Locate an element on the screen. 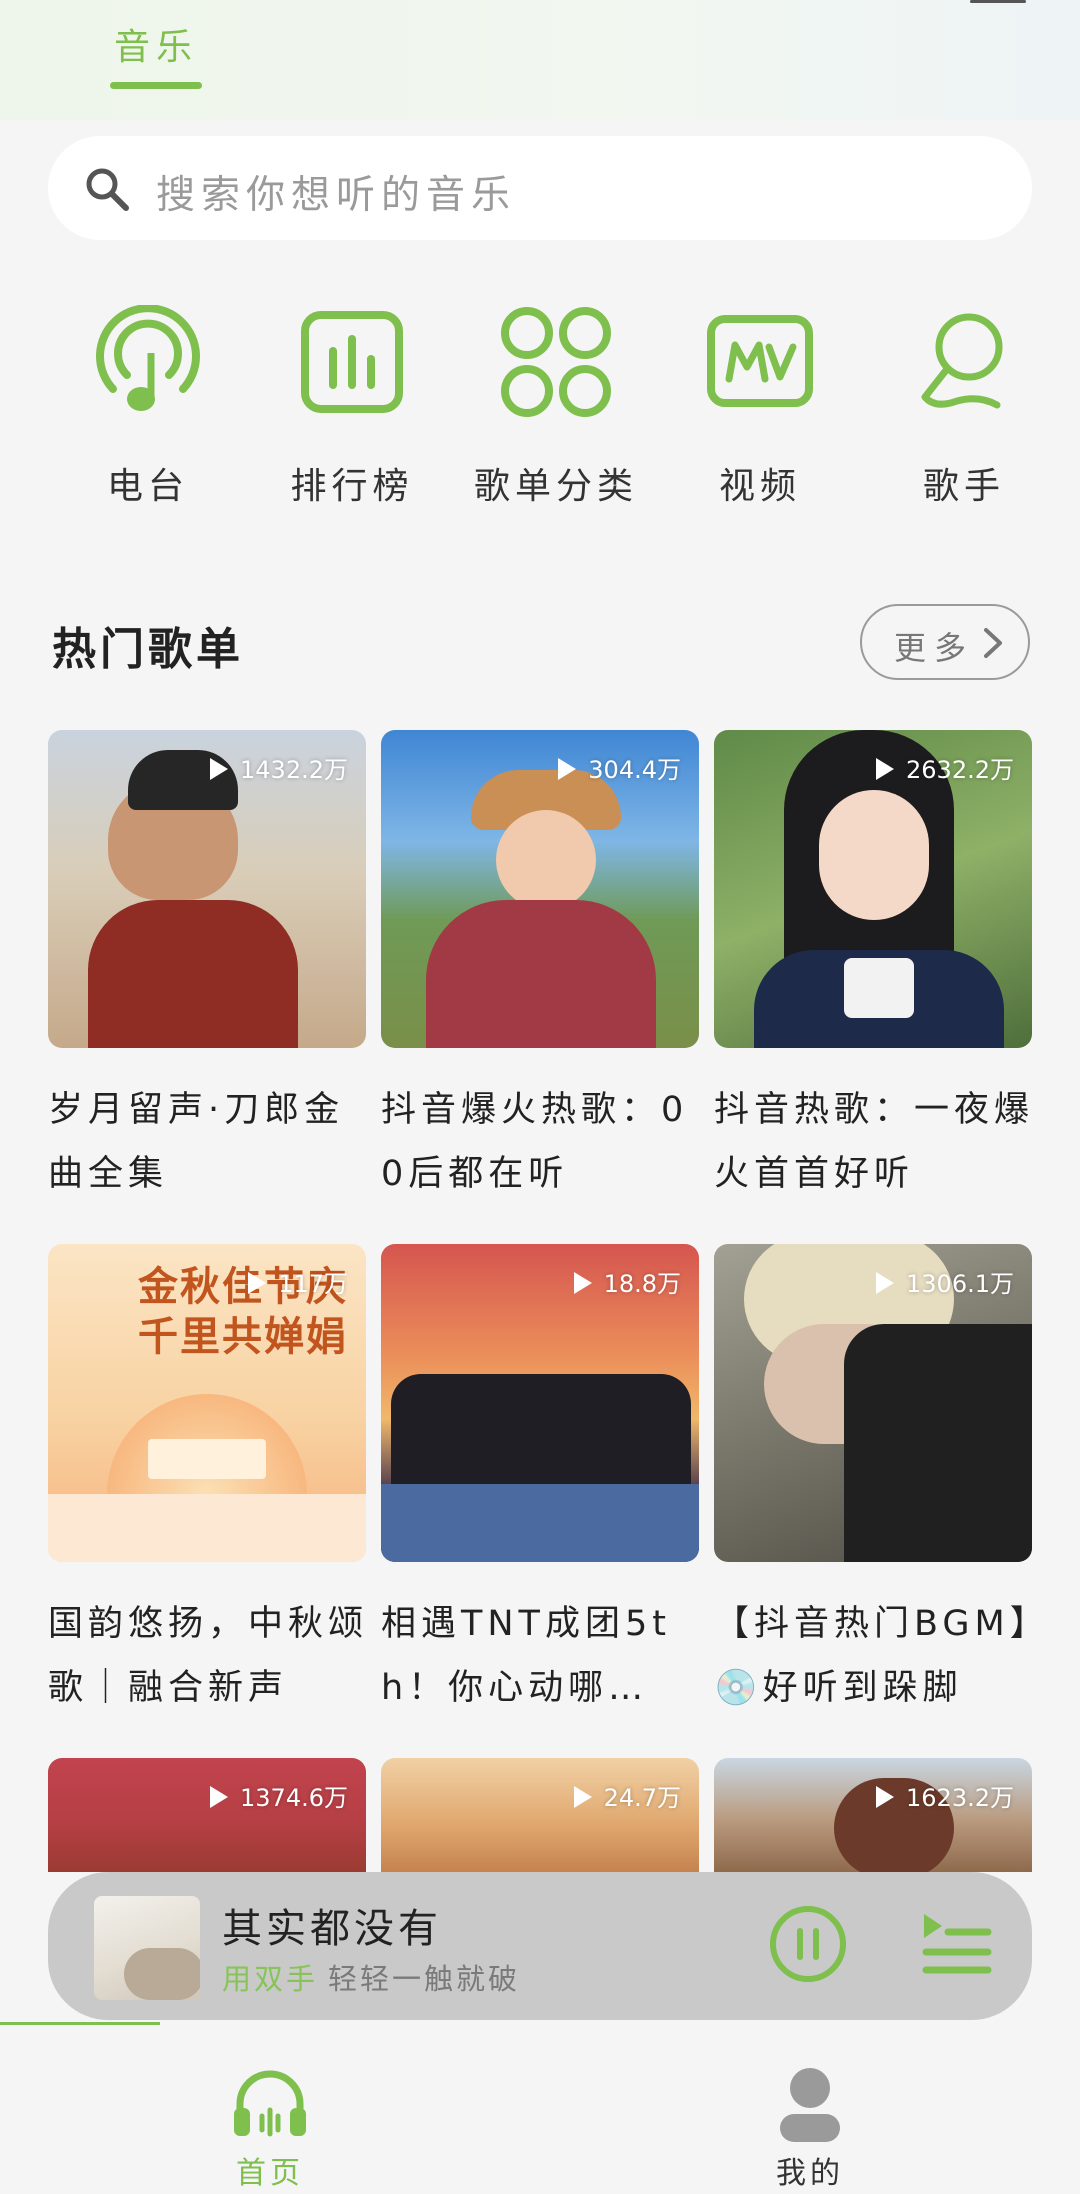  chevron-right-icon is located at coordinates (993, 643).